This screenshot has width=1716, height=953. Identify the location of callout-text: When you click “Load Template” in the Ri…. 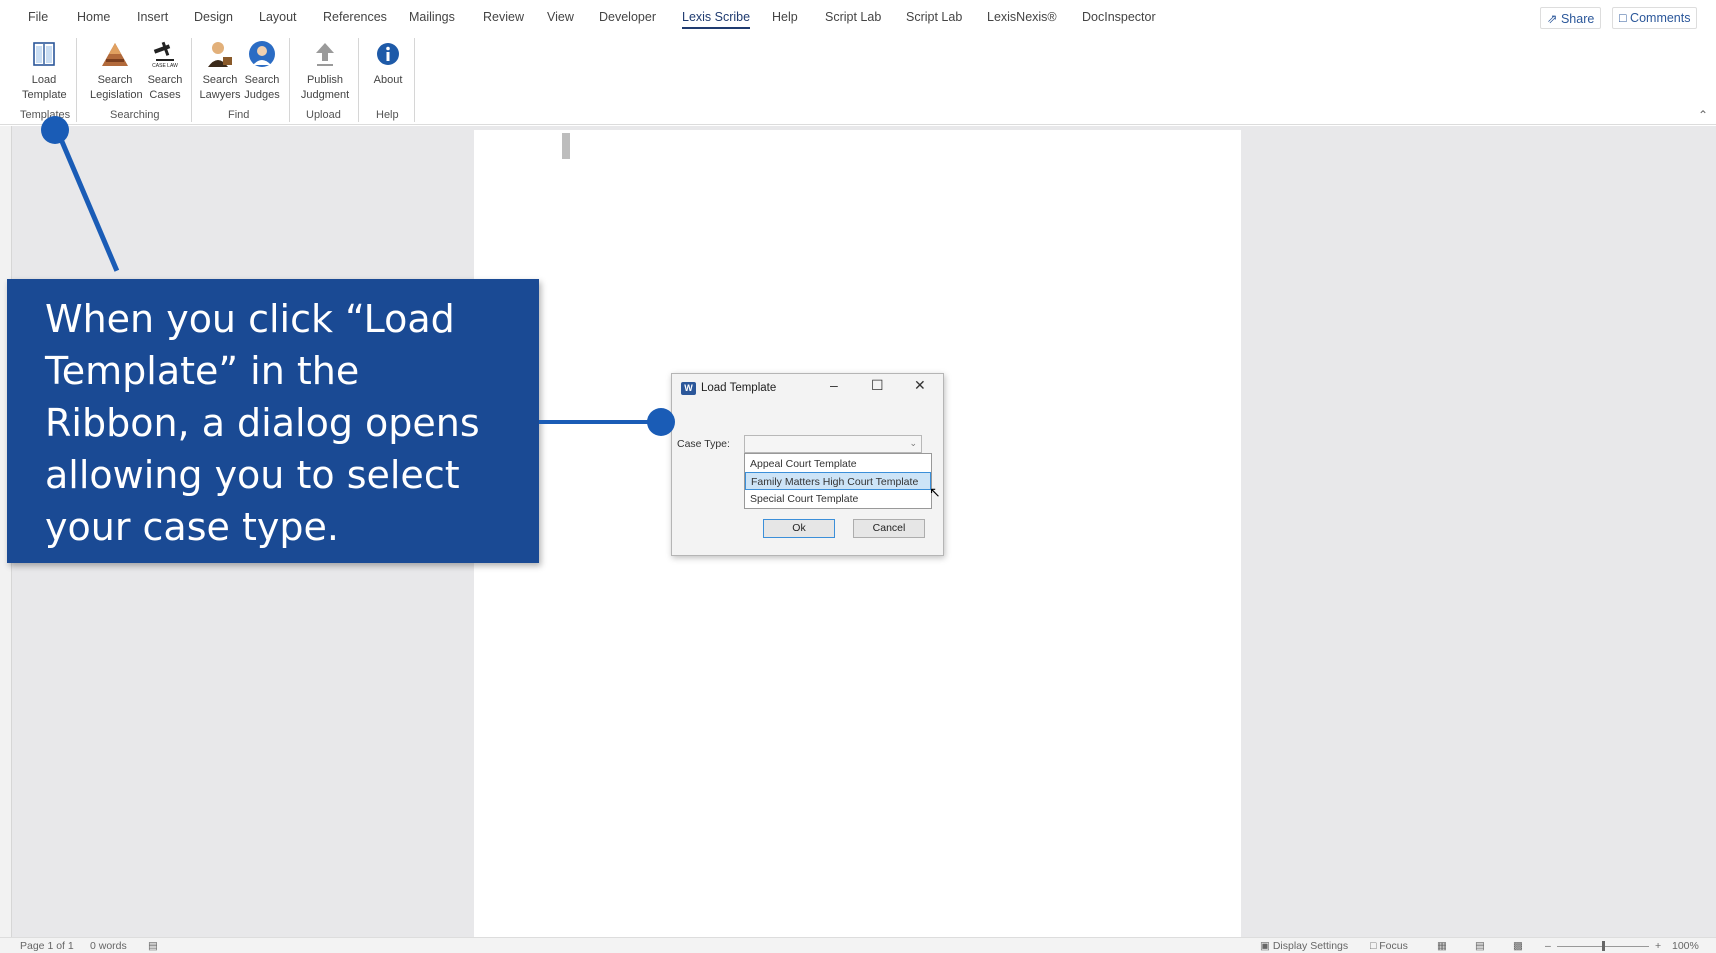
(262, 423).